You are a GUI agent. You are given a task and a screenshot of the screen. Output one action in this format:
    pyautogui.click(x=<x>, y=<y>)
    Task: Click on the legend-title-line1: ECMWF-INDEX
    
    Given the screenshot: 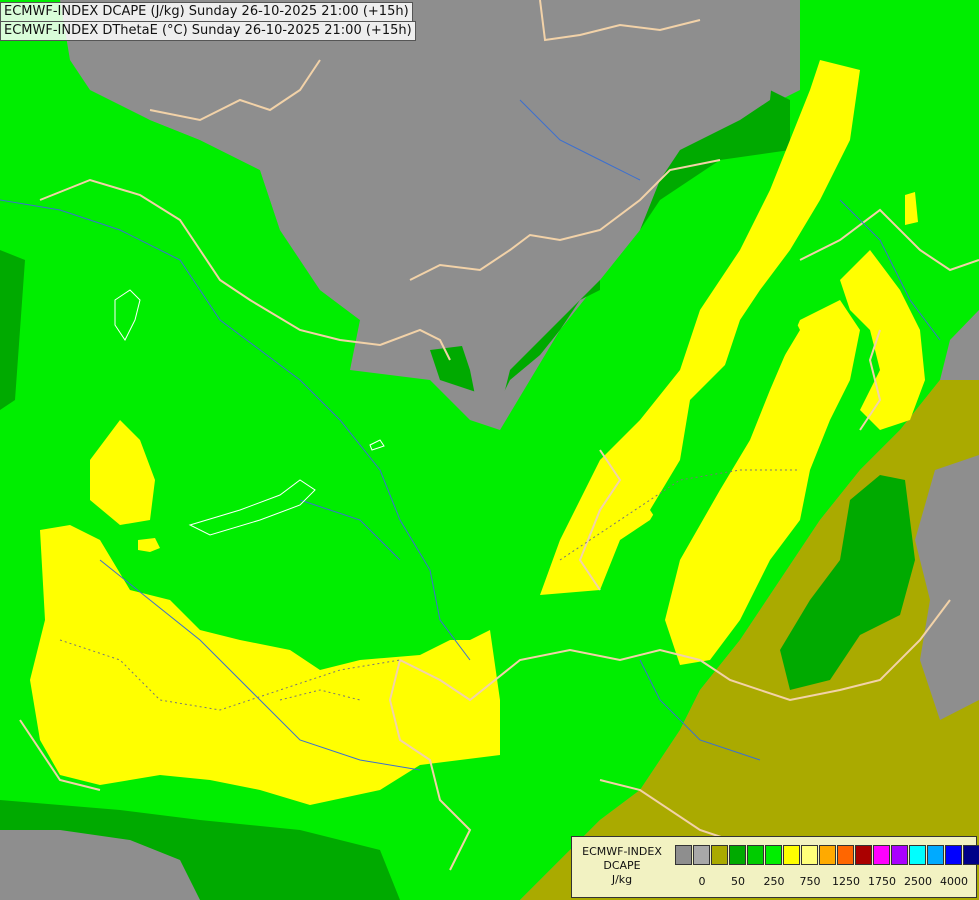 What is the action you would take?
    pyautogui.click(x=622, y=851)
    